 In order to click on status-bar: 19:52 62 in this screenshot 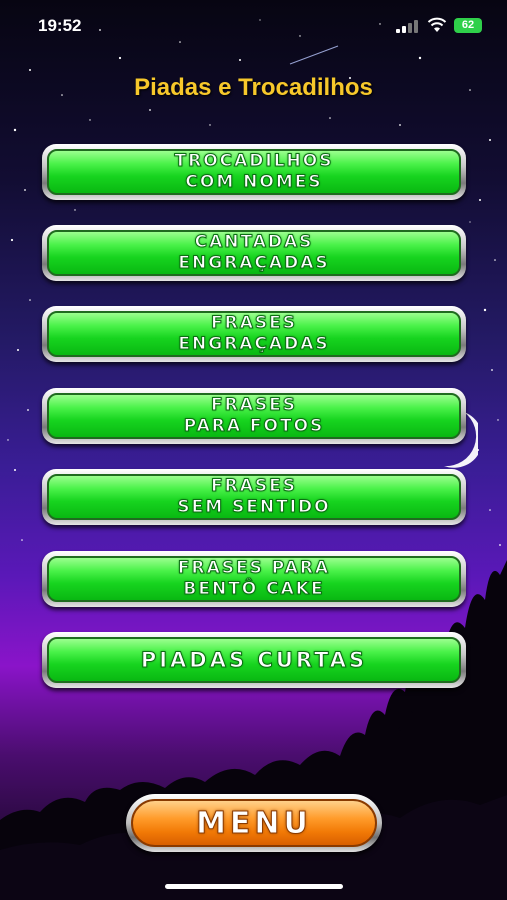, I will do `click(253, 26)`.